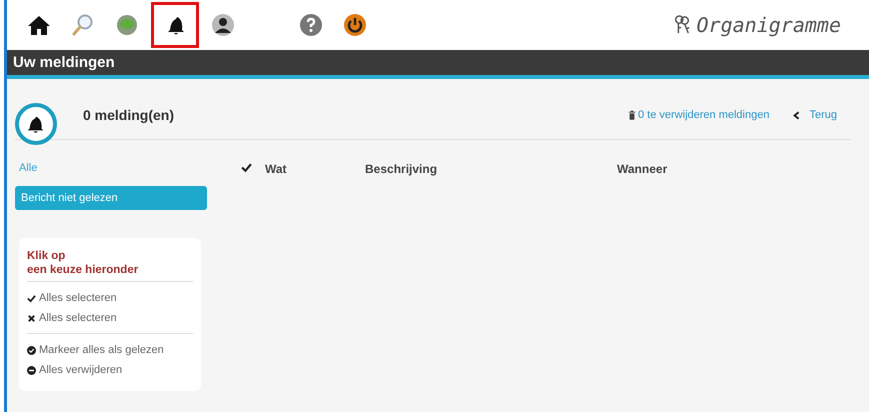 This screenshot has width=869, height=412. Describe the element at coordinates (311, 25) in the screenshot. I see `help-icon` at that location.